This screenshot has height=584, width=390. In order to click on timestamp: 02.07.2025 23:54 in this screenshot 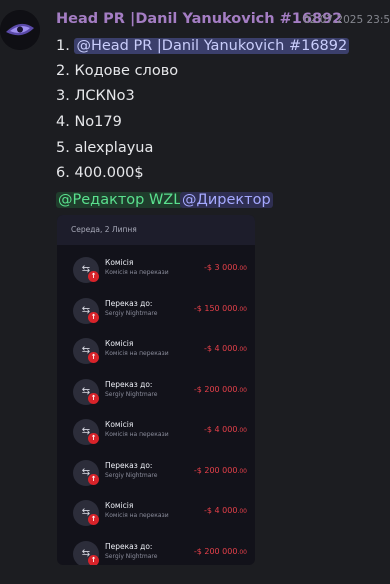, I will do `click(346, 20)`.